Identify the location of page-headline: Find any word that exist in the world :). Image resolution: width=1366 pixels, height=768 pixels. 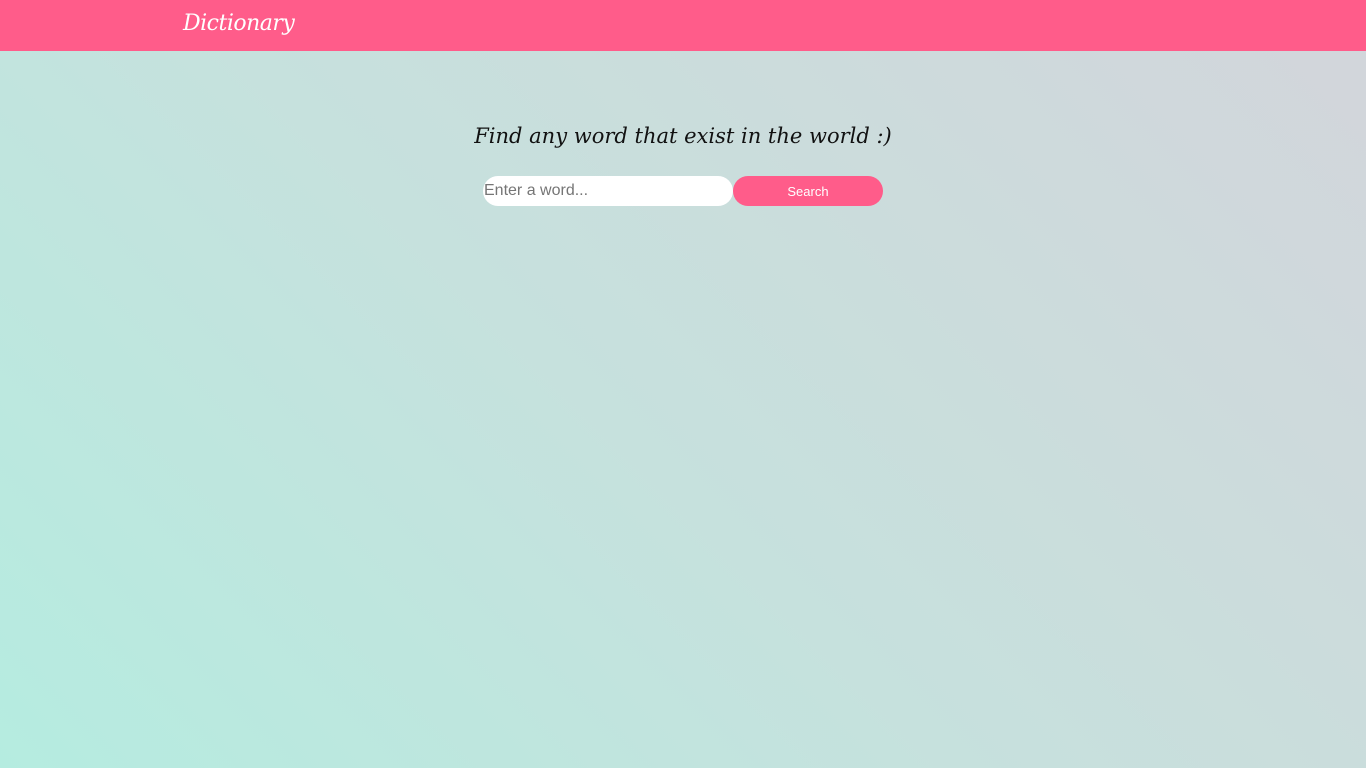
(683, 136).